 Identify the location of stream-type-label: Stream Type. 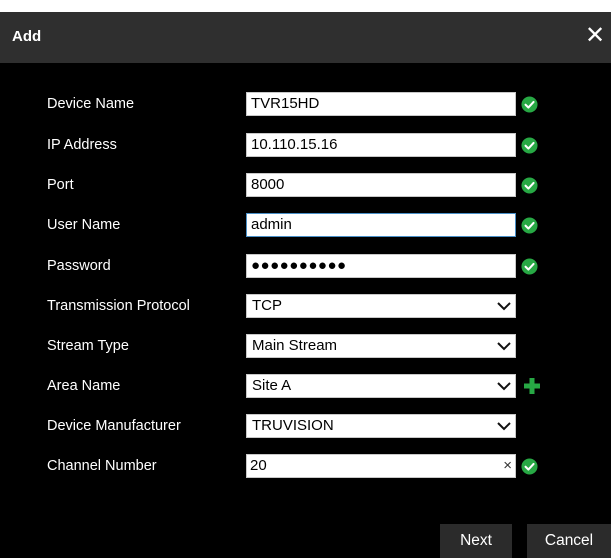
(88, 346).